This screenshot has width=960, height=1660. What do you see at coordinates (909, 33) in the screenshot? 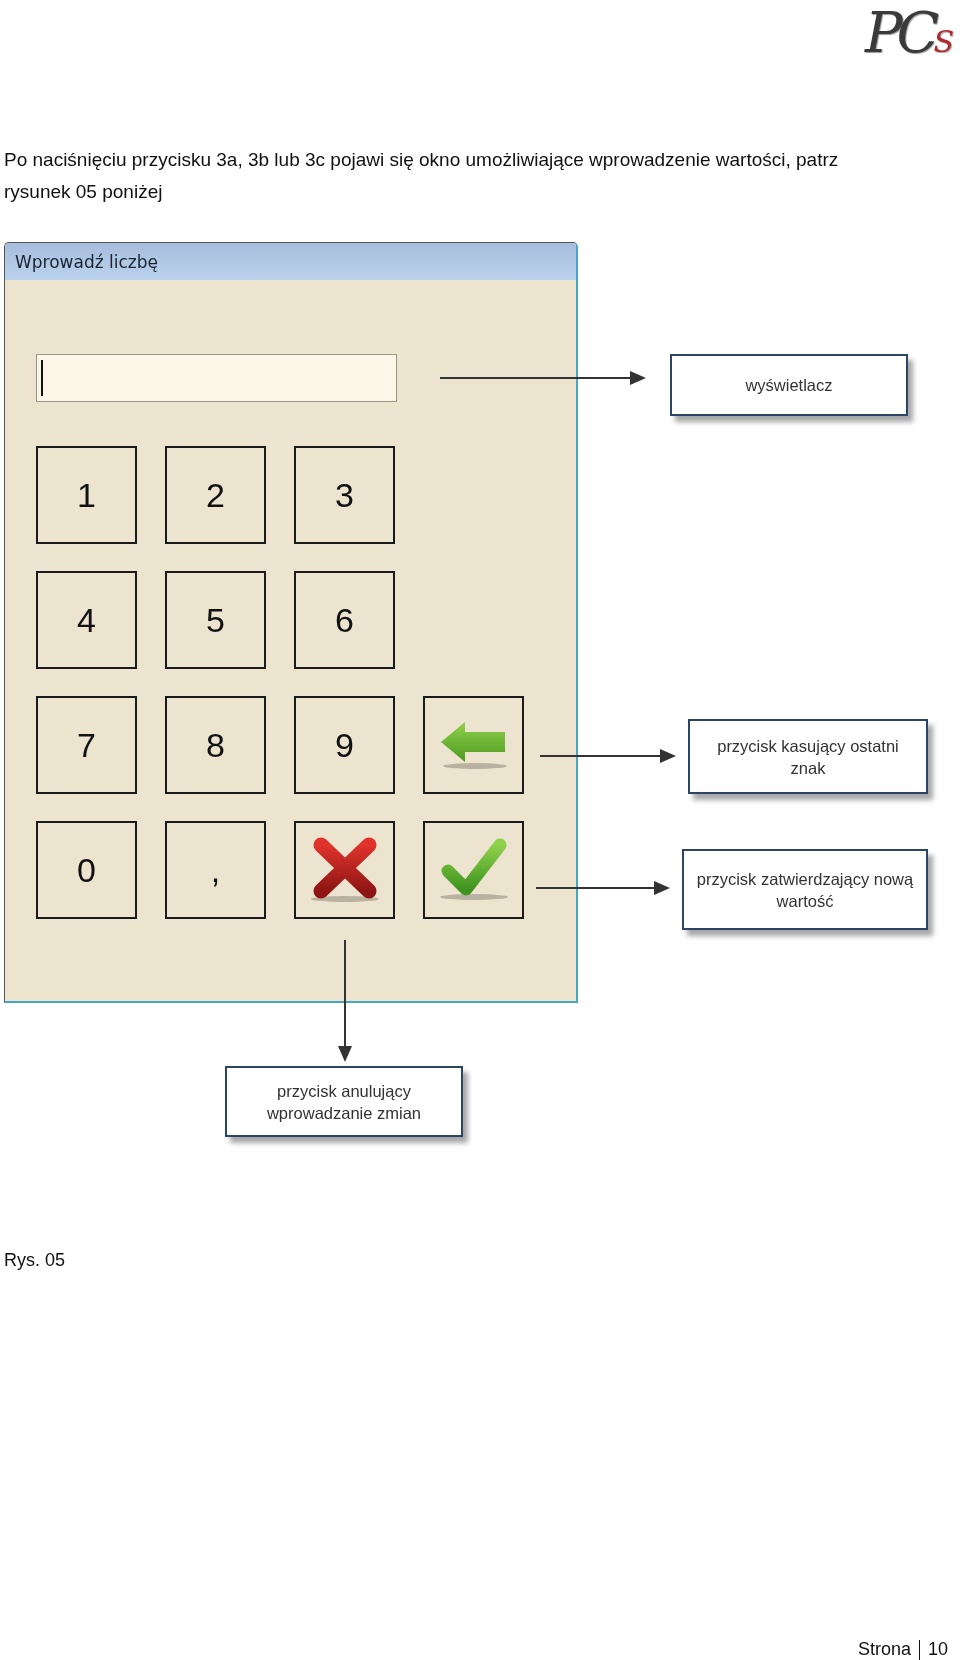
I see `logo: PCS` at bounding box center [909, 33].